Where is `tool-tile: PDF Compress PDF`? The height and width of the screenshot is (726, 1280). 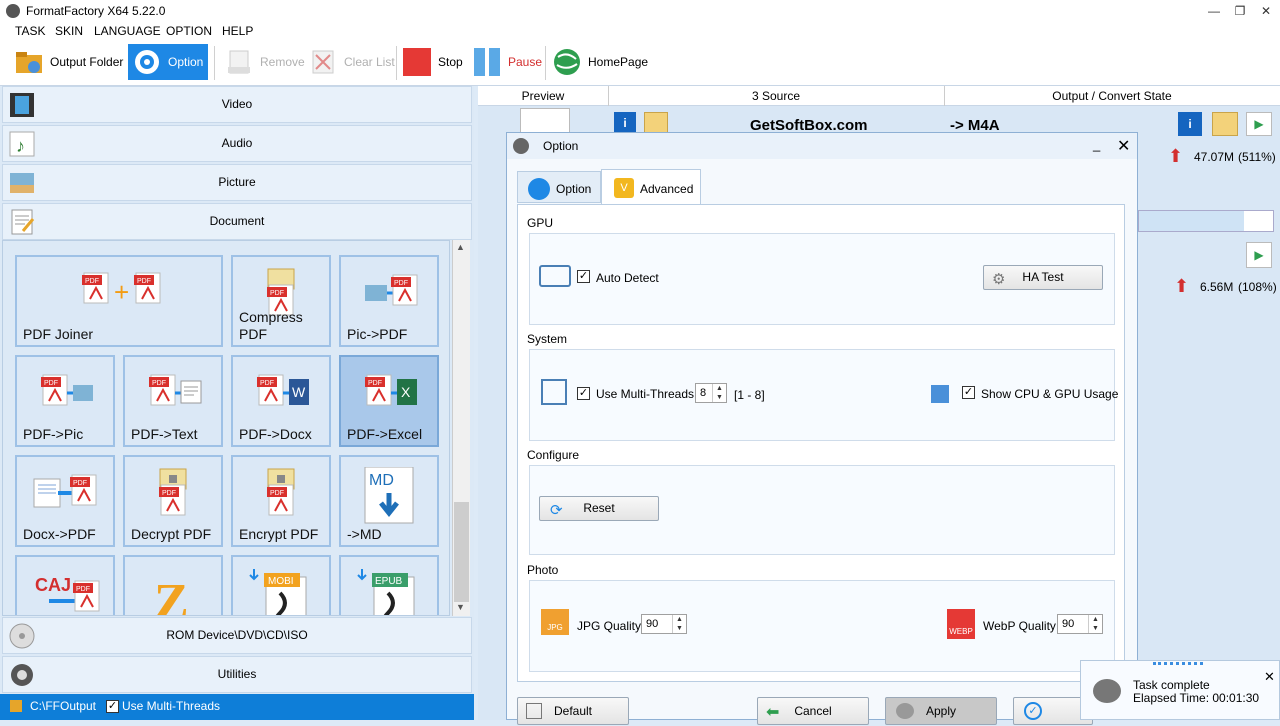 tool-tile: PDF Compress PDF is located at coordinates (281, 301).